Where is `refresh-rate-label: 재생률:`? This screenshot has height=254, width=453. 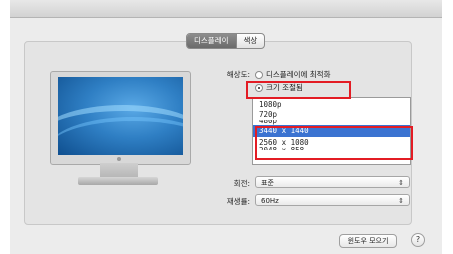
refresh-rate-label: 재생률: is located at coordinates (238, 201).